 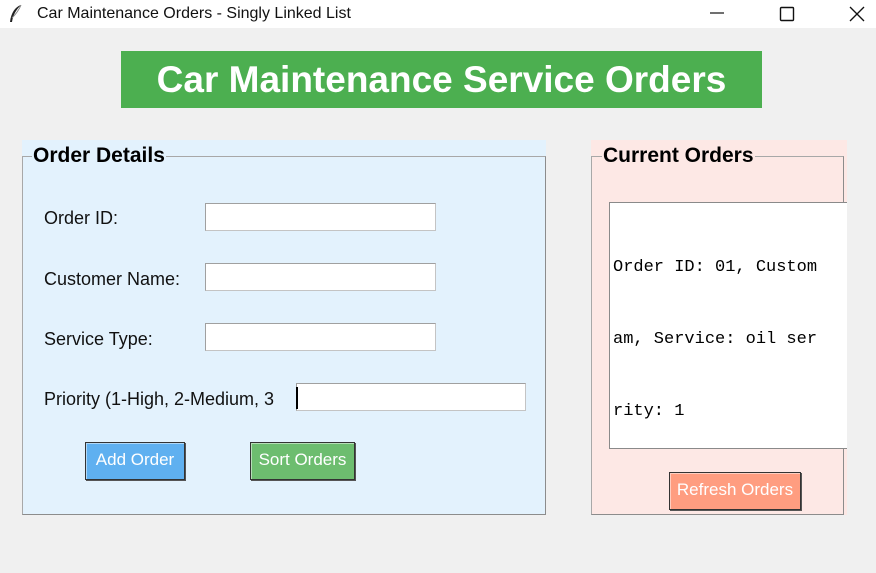 What do you see at coordinates (16, 13) in the screenshot?
I see `feather-icon` at bounding box center [16, 13].